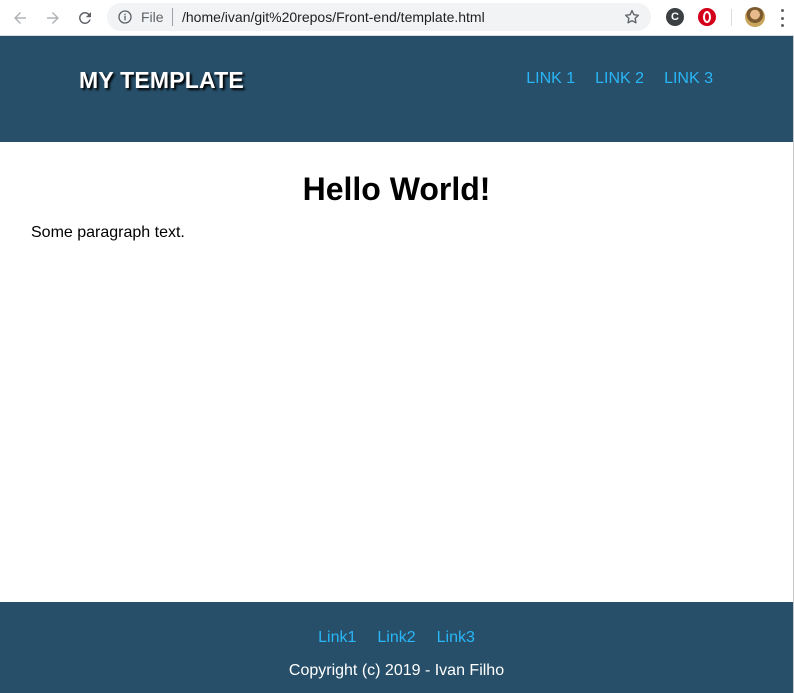 Image resolution: width=794 pixels, height=693 pixels. Describe the element at coordinates (675, 17) in the screenshot. I see `extension-icon: C` at that location.